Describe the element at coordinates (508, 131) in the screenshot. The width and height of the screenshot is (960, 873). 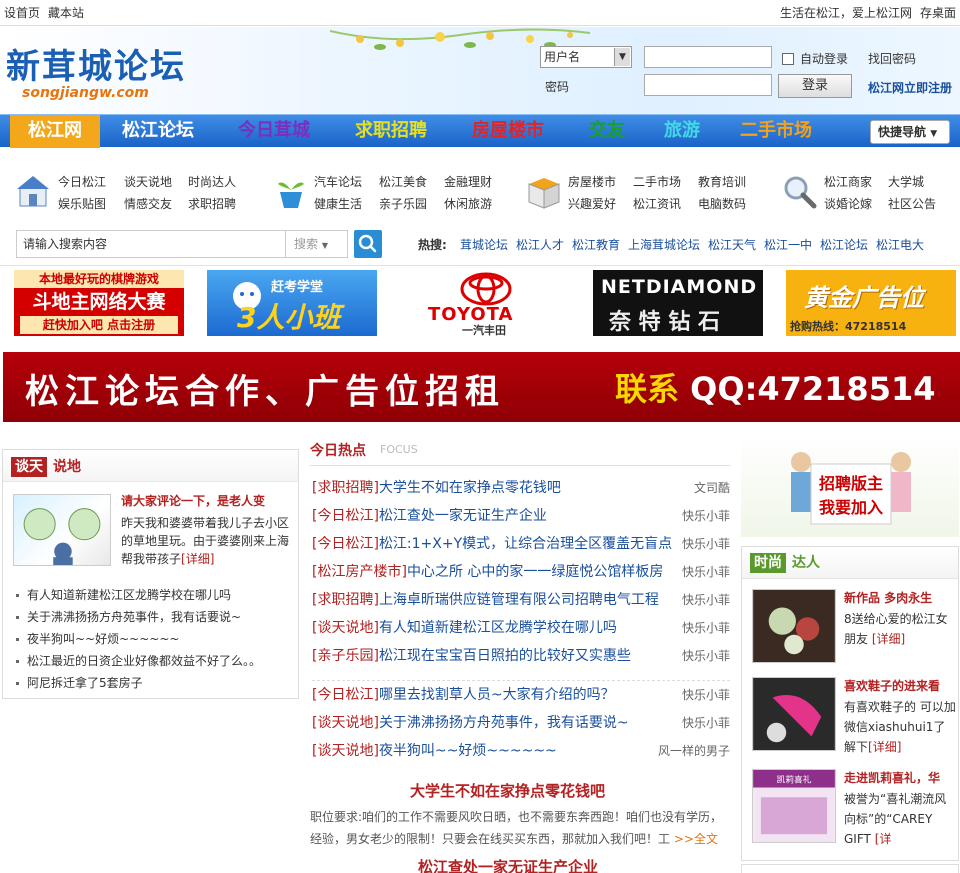
I see `nav-item-housing: 房屋楼市` at that location.